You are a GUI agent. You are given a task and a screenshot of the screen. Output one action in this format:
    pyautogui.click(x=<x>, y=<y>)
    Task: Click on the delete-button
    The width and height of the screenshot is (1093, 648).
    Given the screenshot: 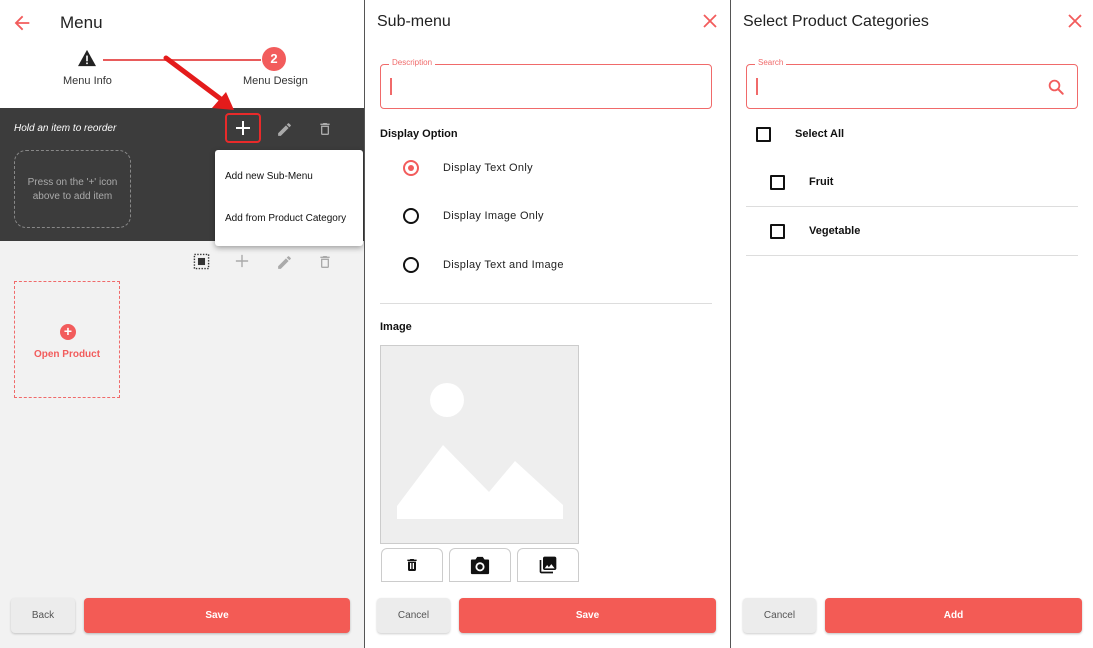 What is the action you would take?
    pyautogui.click(x=325, y=129)
    